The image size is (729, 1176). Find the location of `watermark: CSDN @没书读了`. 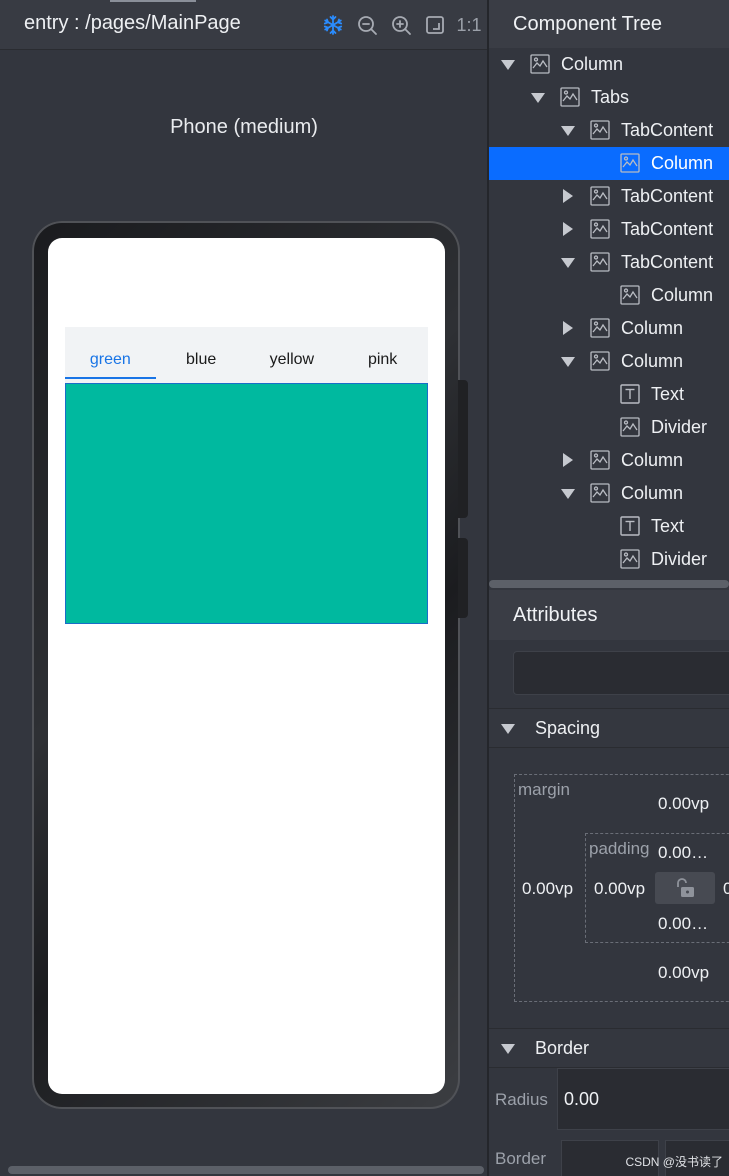

watermark: CSDN @没书读了 is located at coordinates (674, 1162).